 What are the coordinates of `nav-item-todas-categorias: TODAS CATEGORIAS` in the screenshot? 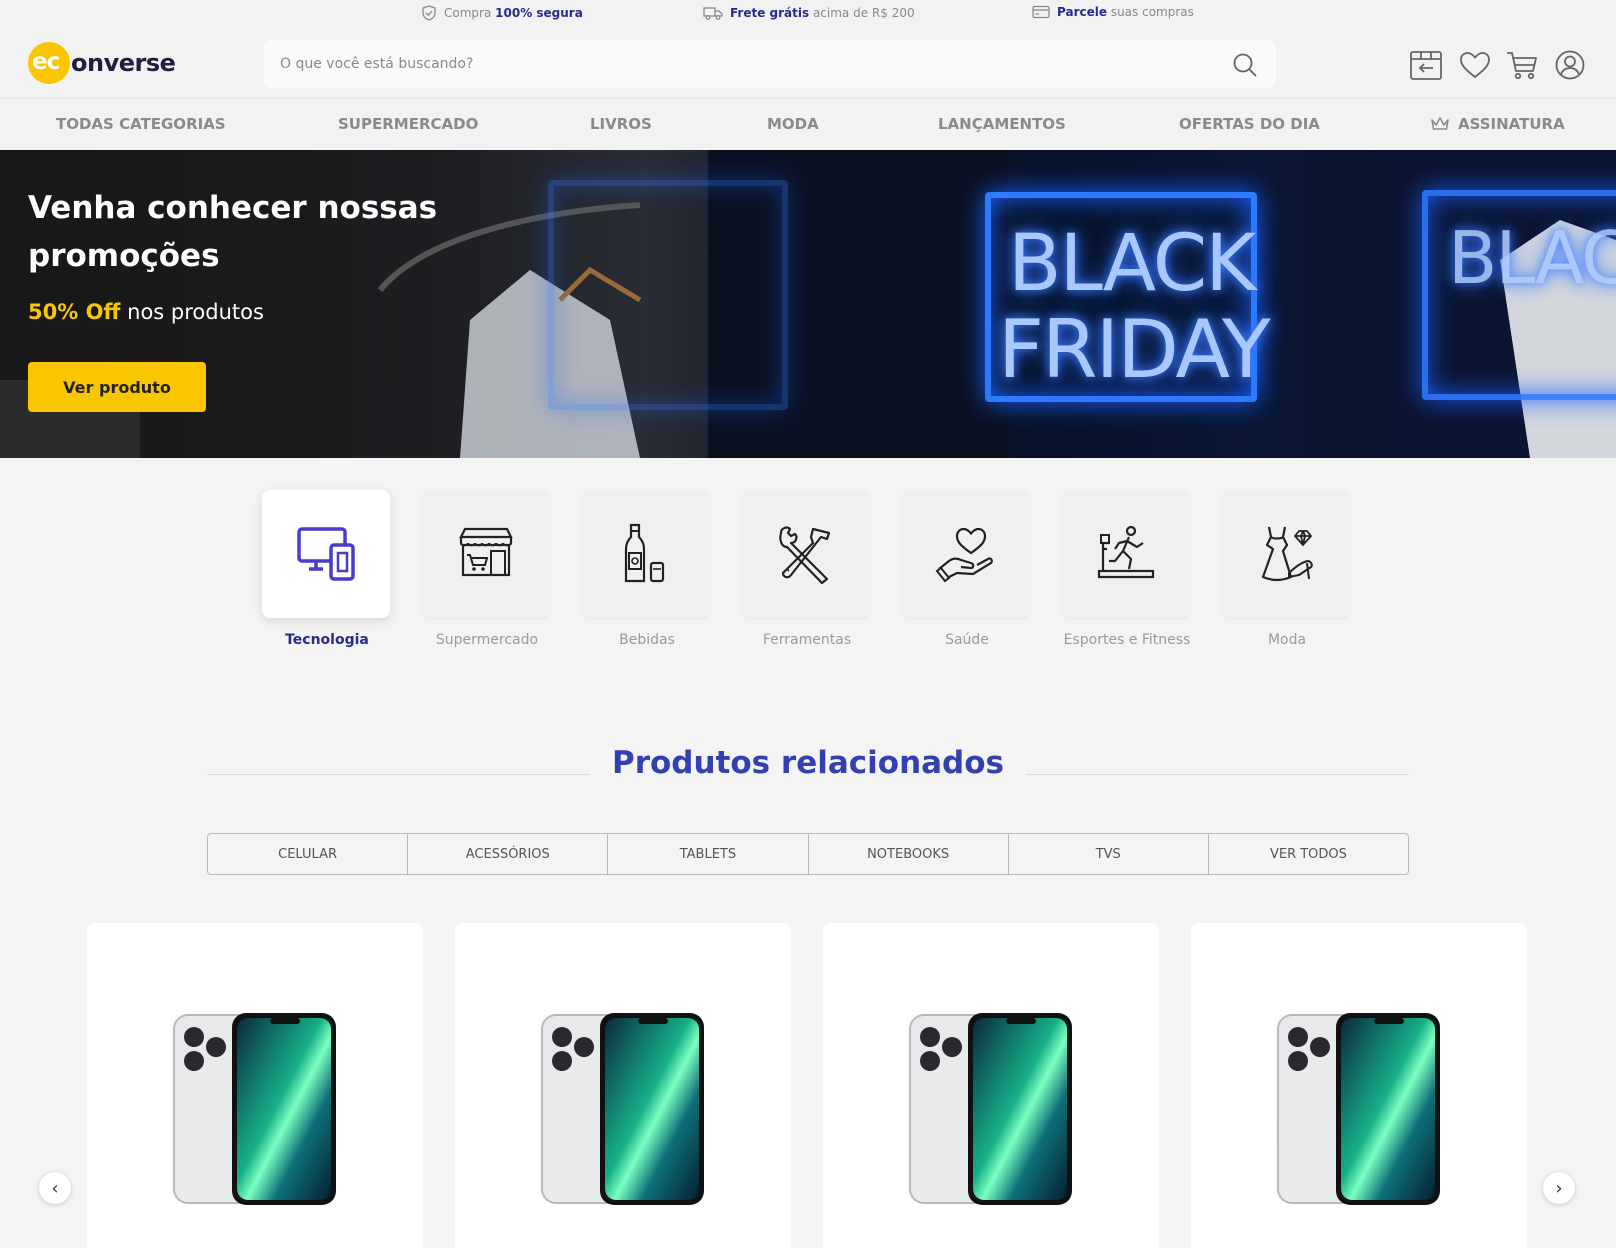 It's located at (141, 124).